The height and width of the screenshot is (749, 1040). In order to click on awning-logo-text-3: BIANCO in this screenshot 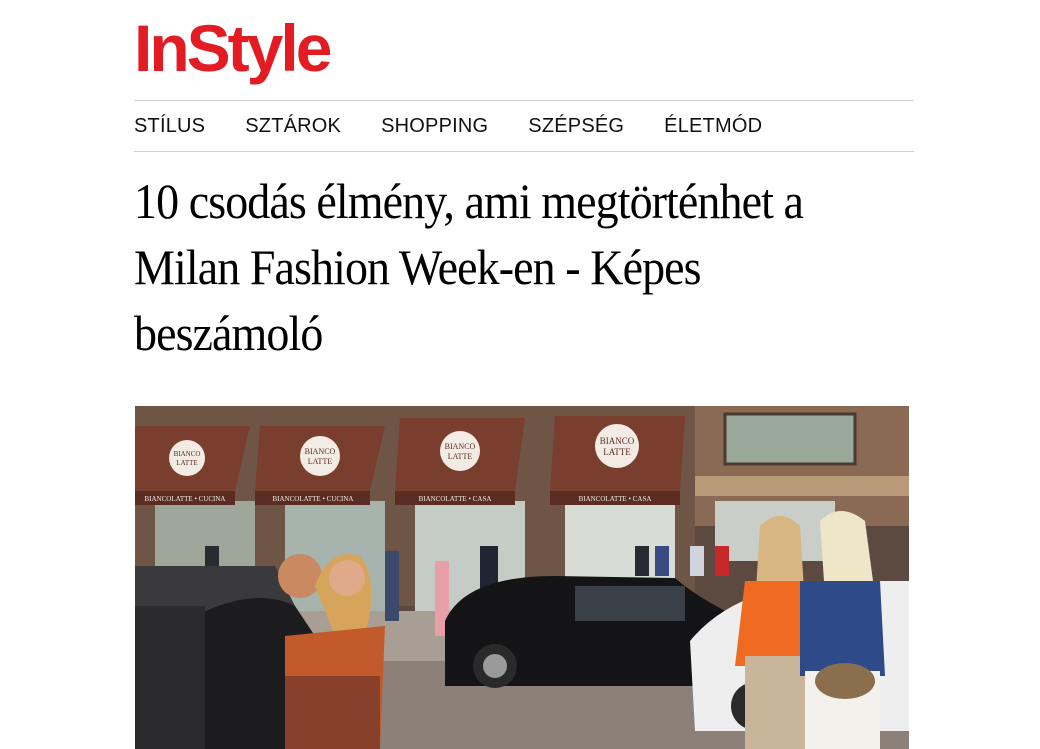, I will do `click(460, 446)`.